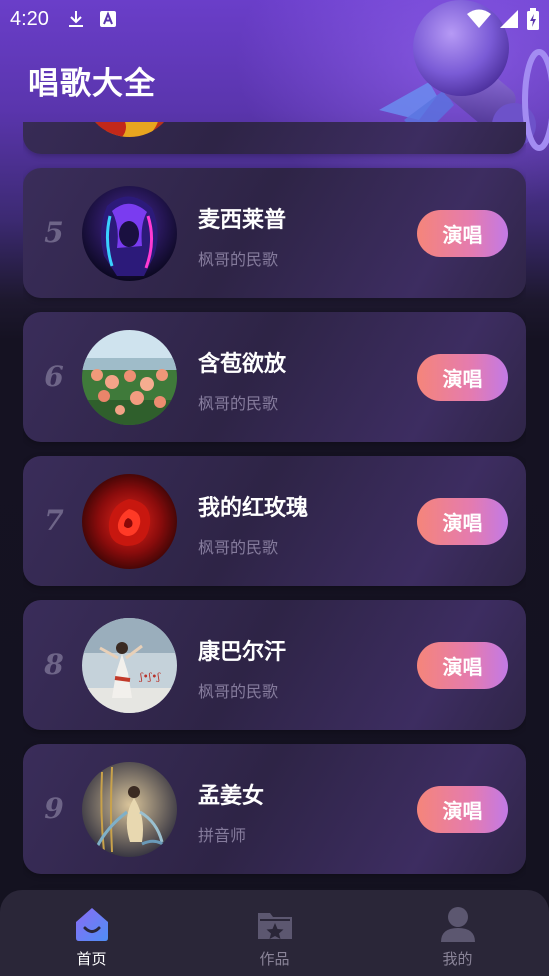 The width and height of the screenshot is (549, 976). I want to click on nav-label: 作品, so click(274, 959).